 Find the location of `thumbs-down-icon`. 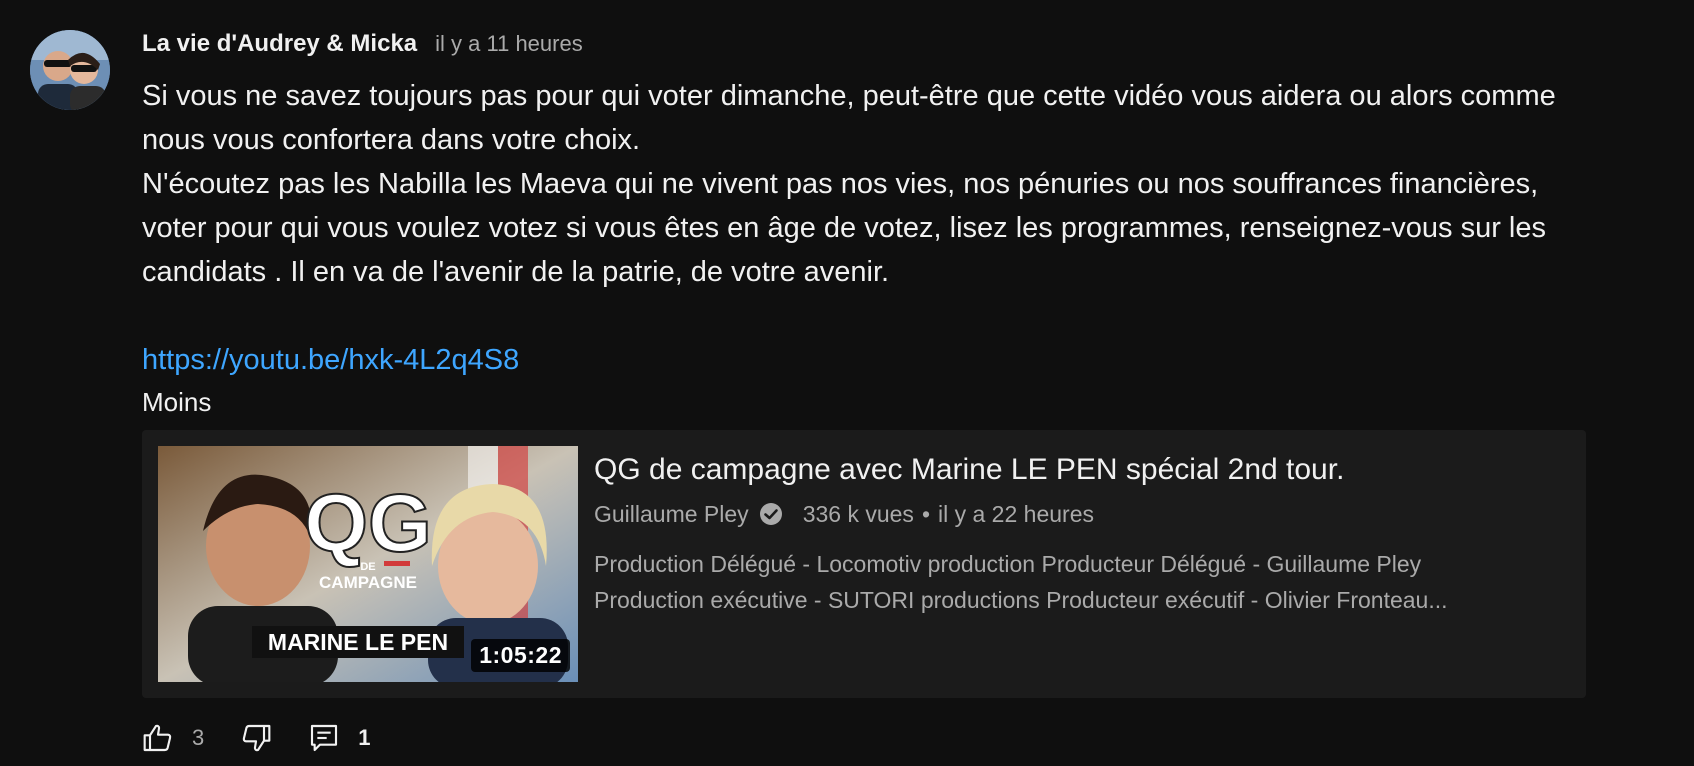

thumbs-down-icon is located at coordinates (257, 738).